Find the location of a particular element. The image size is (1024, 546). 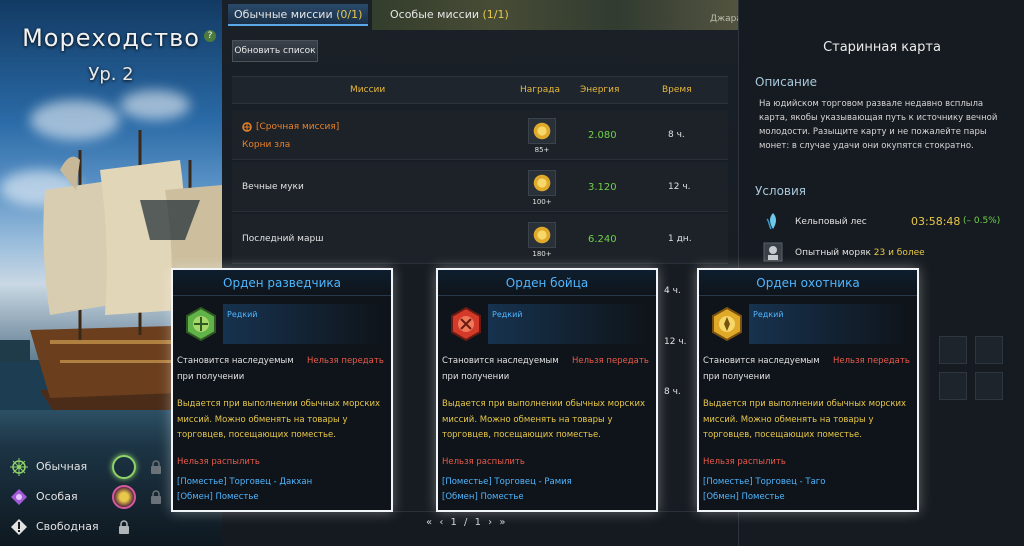

estate-source: [Поместье] Торговец - Таго is located at coordinates (764, 482).